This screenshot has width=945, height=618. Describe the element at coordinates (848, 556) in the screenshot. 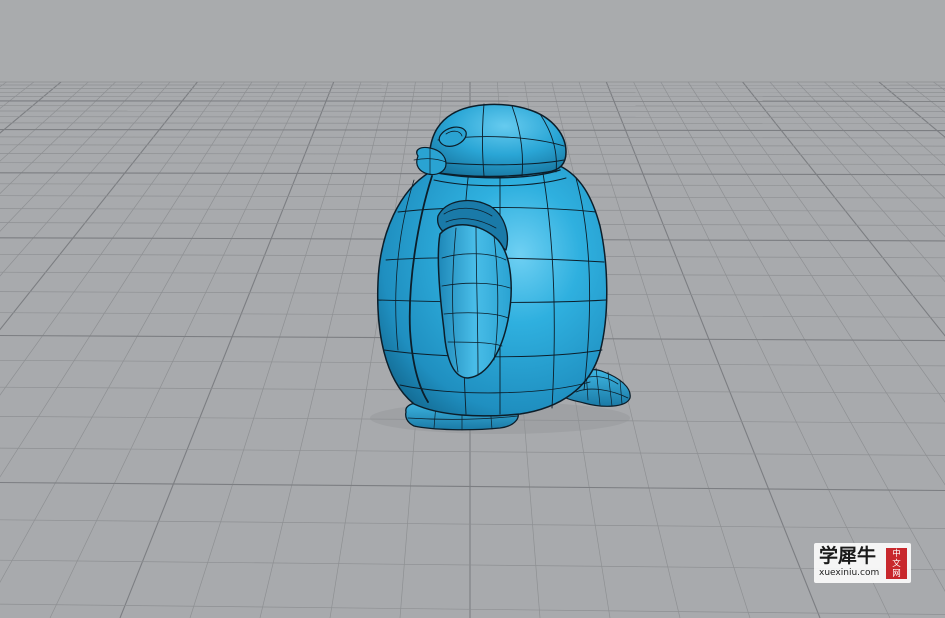

I see `watermark-chinese-text: 学犀牛` at that location.